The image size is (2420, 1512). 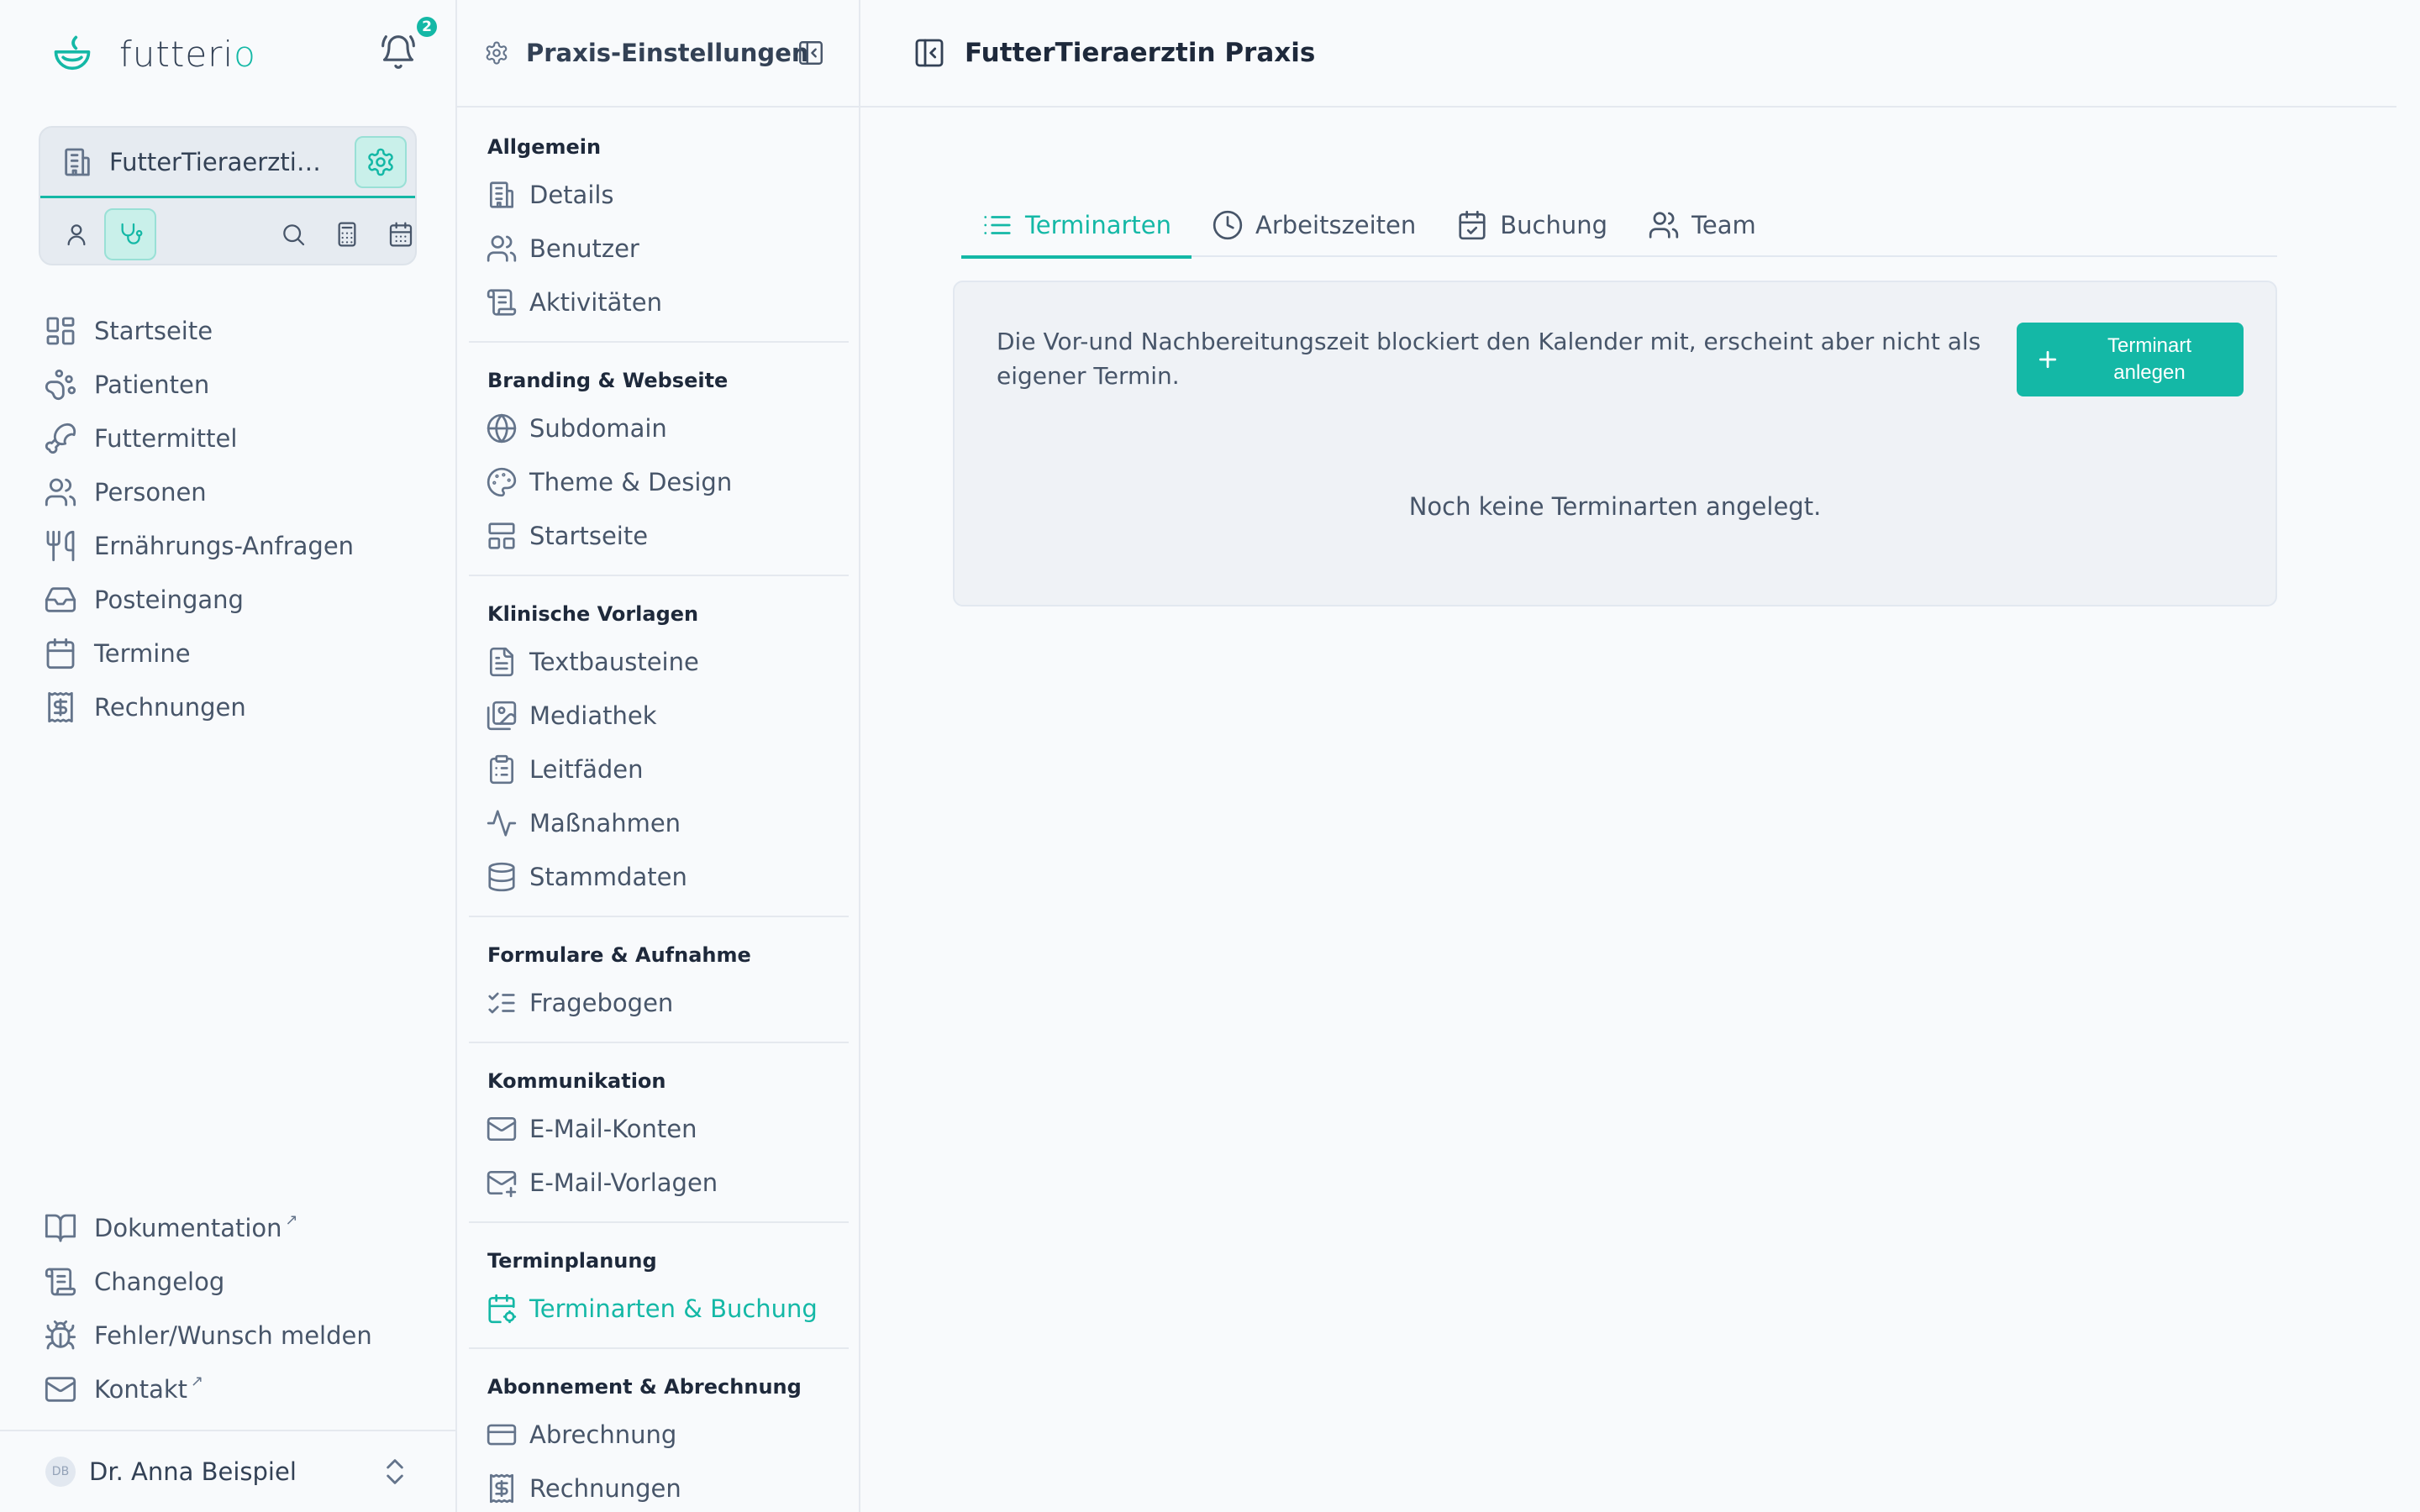 I want to click on settings-item-abrechnung: Abrechnung, so click(x=659, y=1435).